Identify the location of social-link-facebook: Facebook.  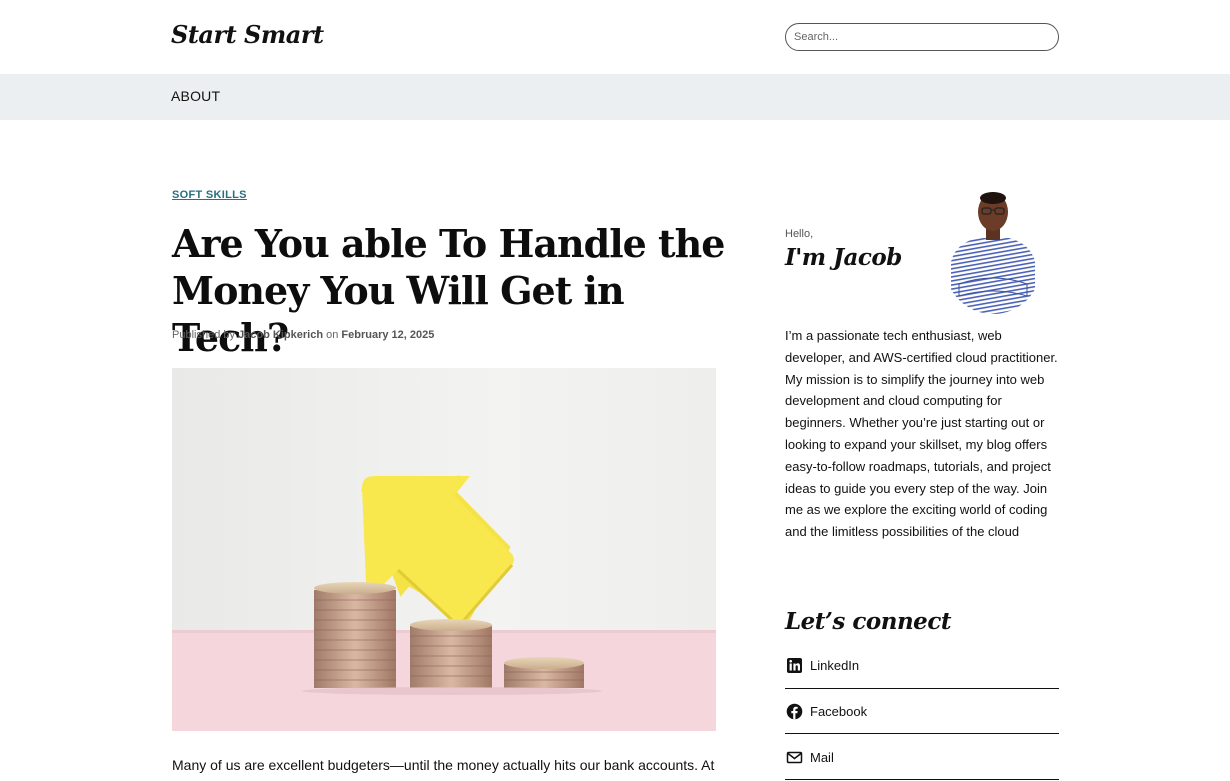
(922, 718).